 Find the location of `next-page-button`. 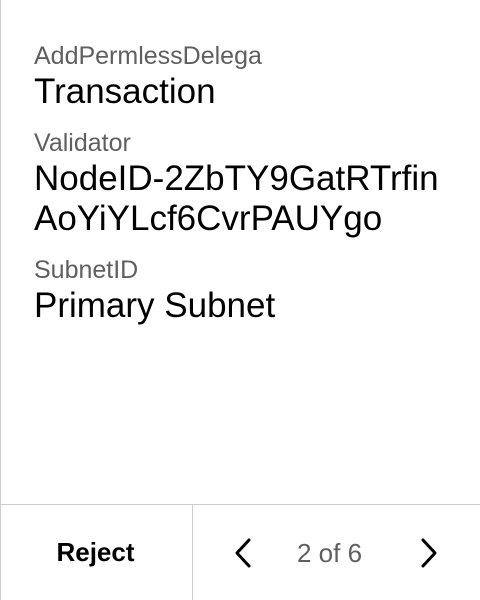

next-page-button is located at coordinates (429, 553).